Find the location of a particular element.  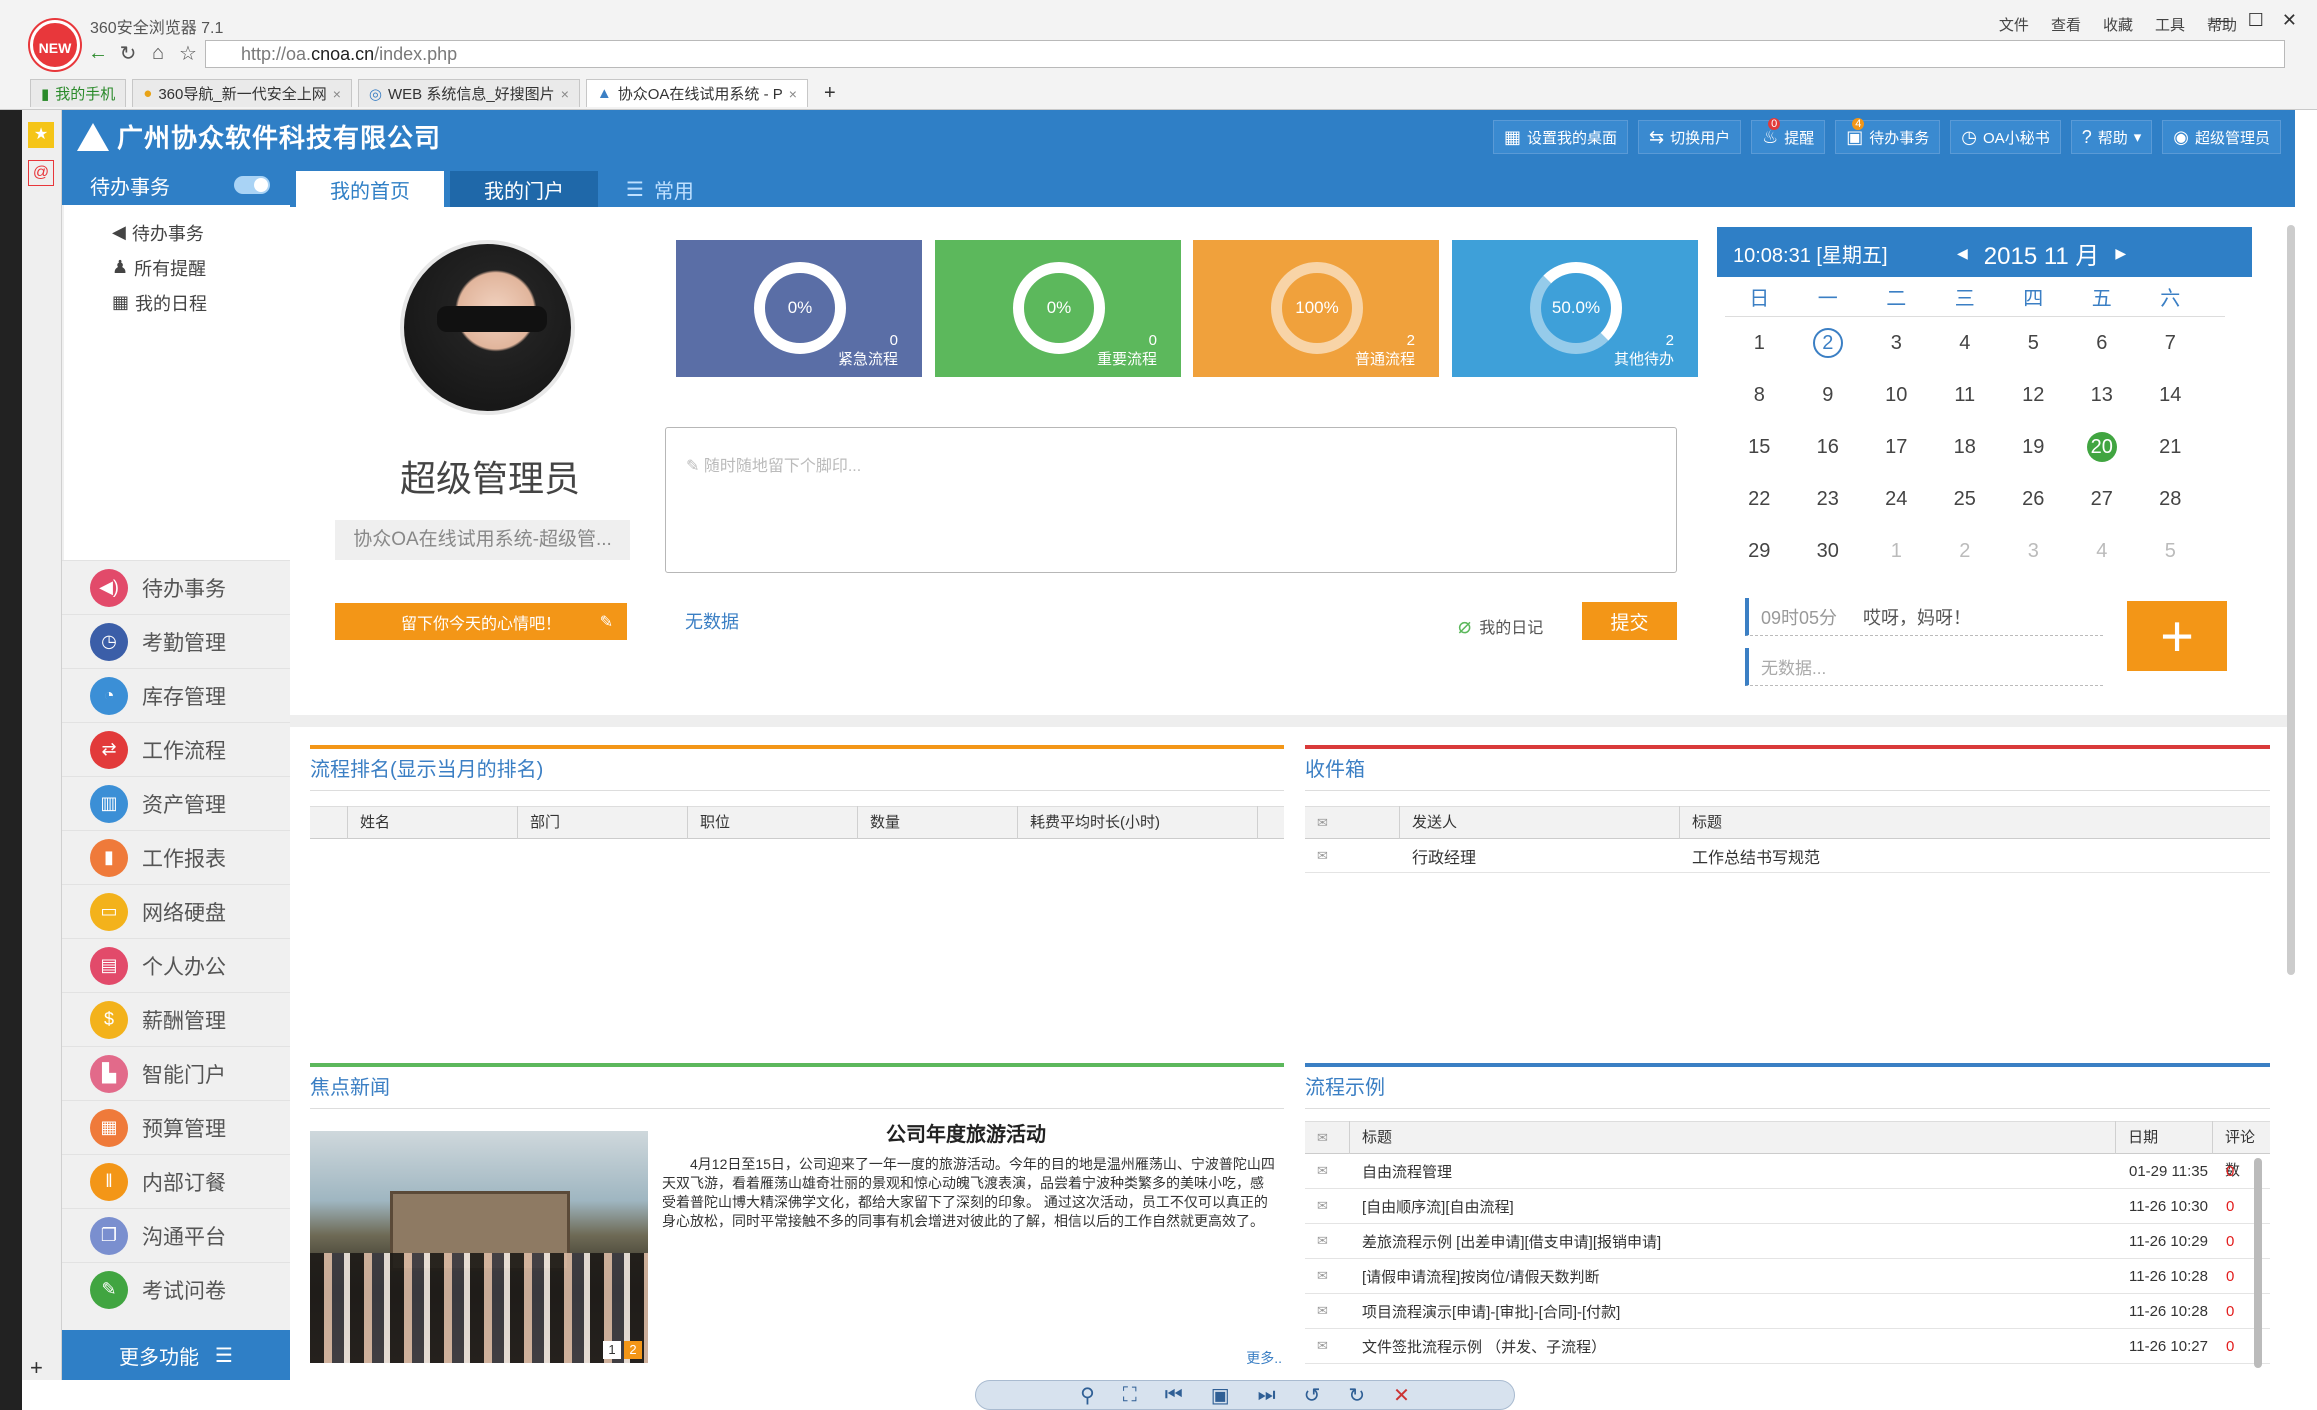

page-scrollbar is located at coordinates (2291, 600).